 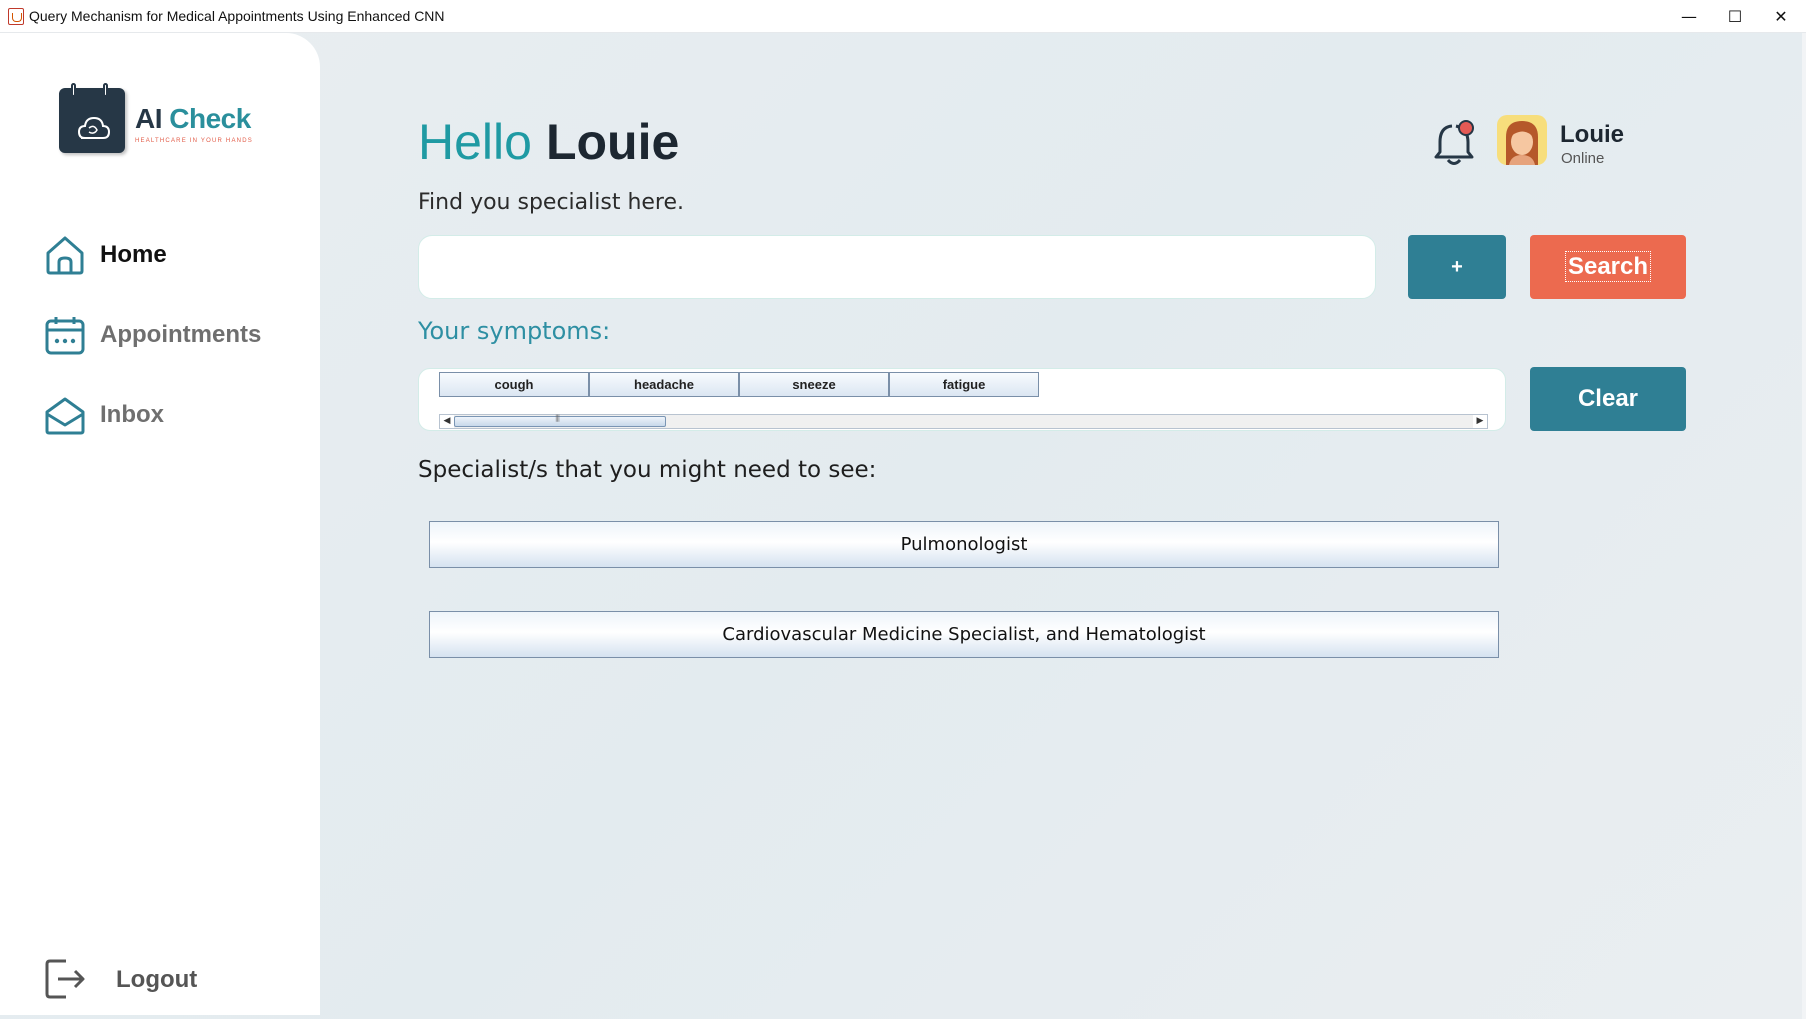 What do you see at coordinates (1583, 158) in the screenshot?
I see `user-status: Online` at bounding box center [1583, 158].